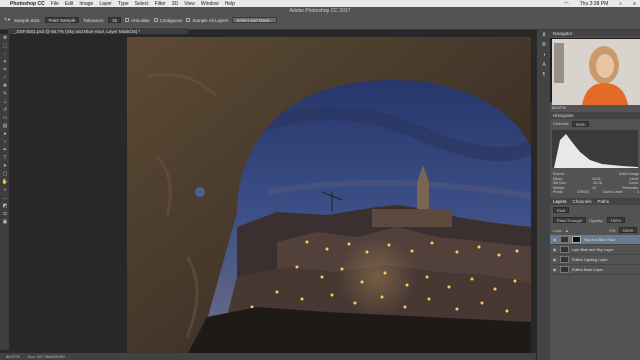 This screenshot has height=360, width=640. Describe the element at coordinates (5, 110) in the screenshot. I see `history-brush-icon: ↺` at that location.